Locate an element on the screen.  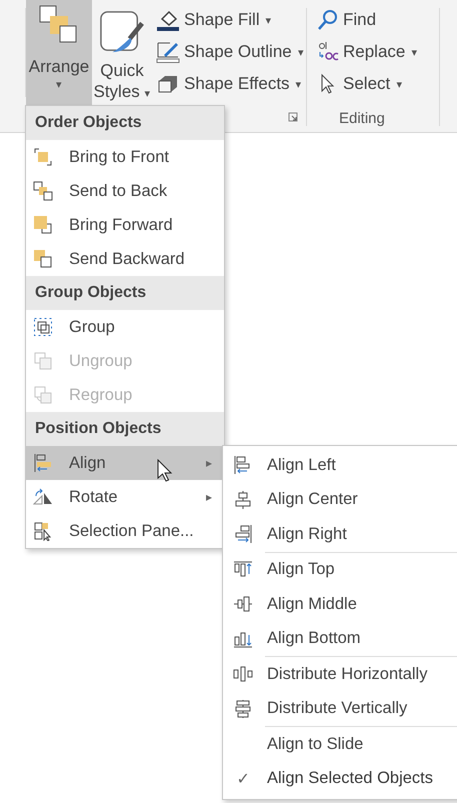
search-icon is located at coordinates (328, 20).